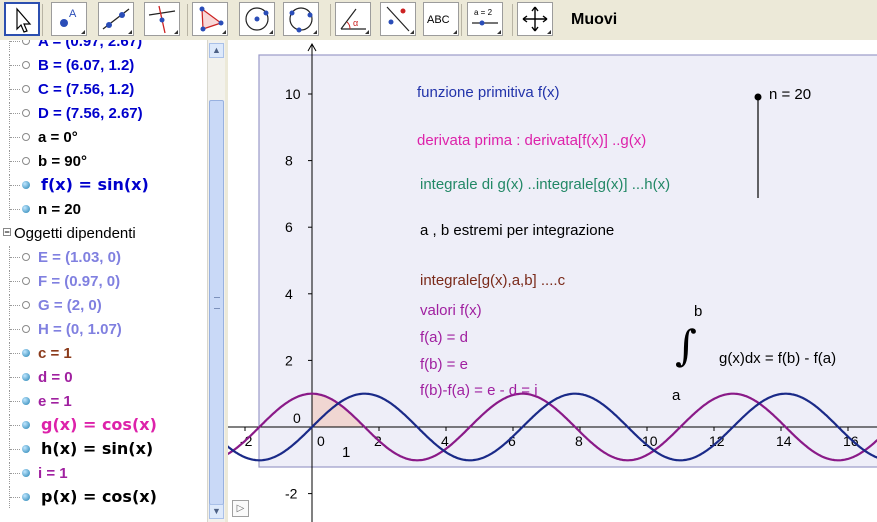 Image resolution: width=877 pixels, height=522 pixels. Describe the element at coordinates (398, 19) in the screenshot. I see `reflect-tool-button` at that location.